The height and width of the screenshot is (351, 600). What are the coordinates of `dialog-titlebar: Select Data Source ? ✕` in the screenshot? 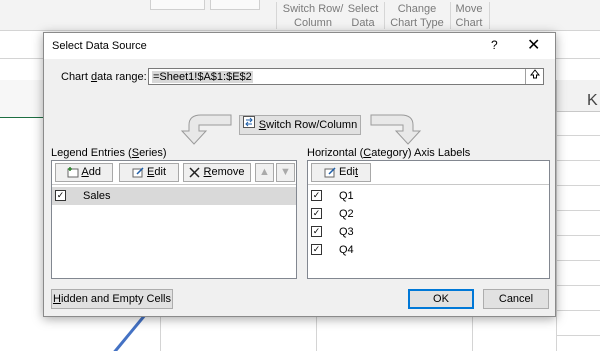 It's located at (299, 46).